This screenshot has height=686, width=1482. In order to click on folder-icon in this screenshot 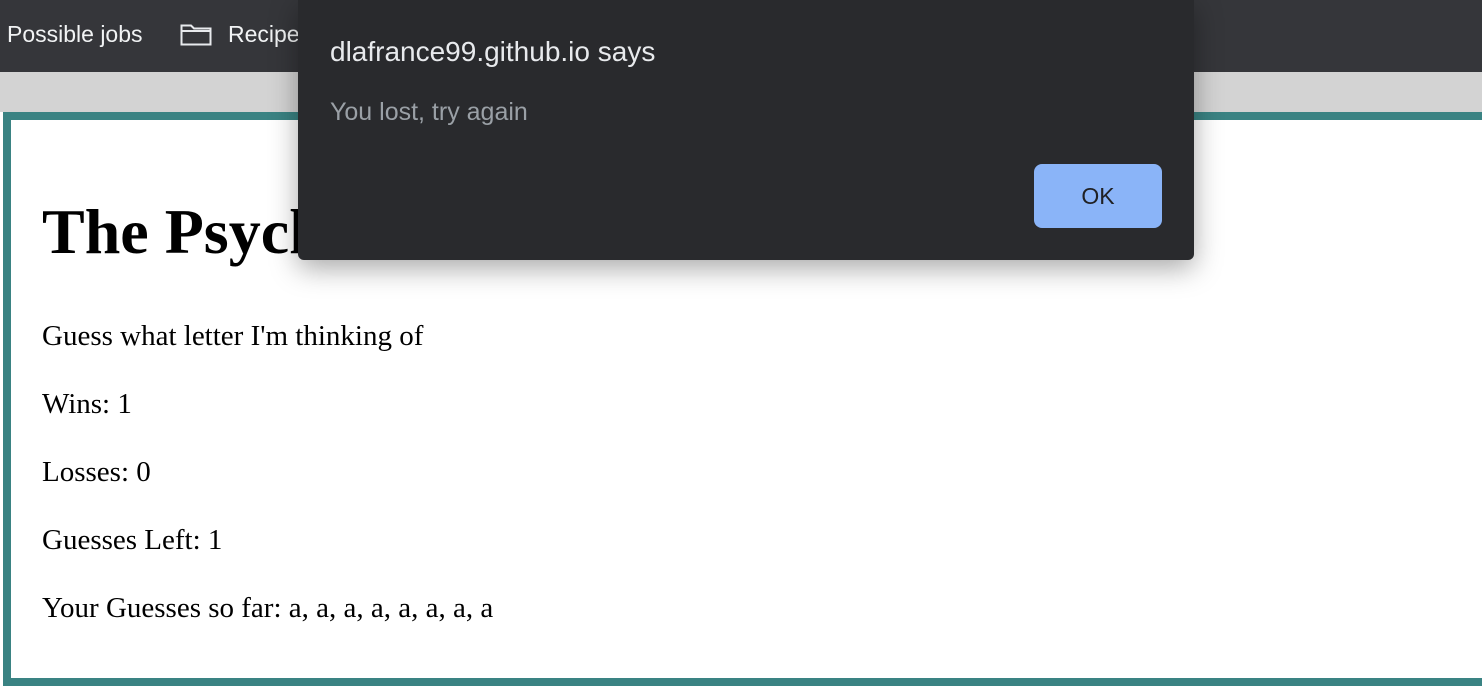, I will do `click(196, 34)`.